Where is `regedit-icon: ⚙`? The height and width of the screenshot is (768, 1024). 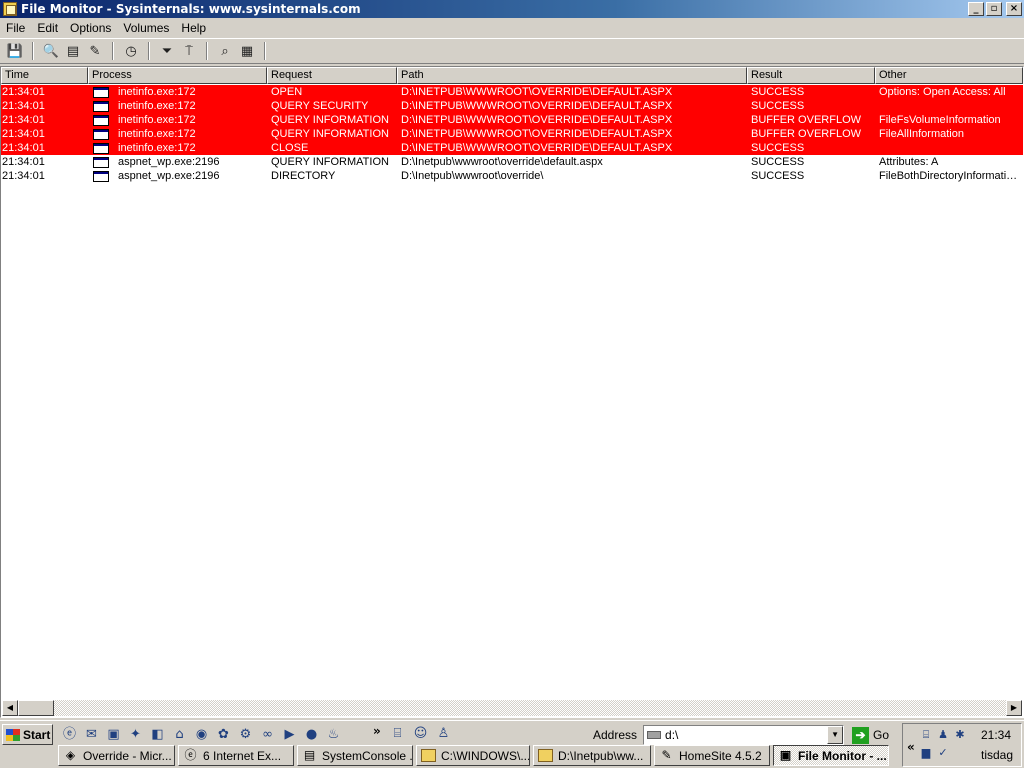 regedit-icon: ⚙ is located at coordinates (245, 735).